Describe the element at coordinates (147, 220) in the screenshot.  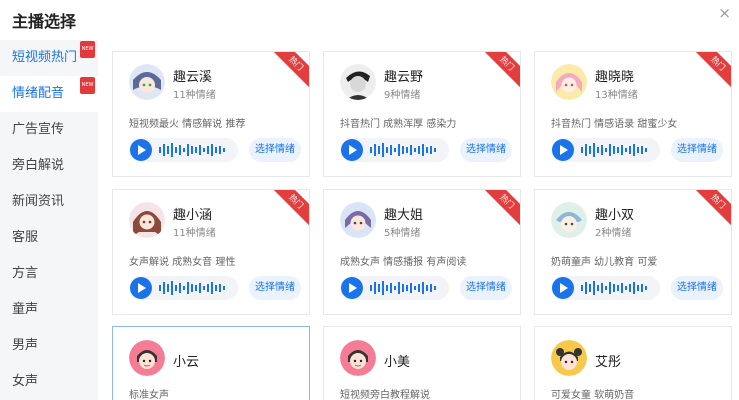
I see `anime-woman-avatar` at that location.